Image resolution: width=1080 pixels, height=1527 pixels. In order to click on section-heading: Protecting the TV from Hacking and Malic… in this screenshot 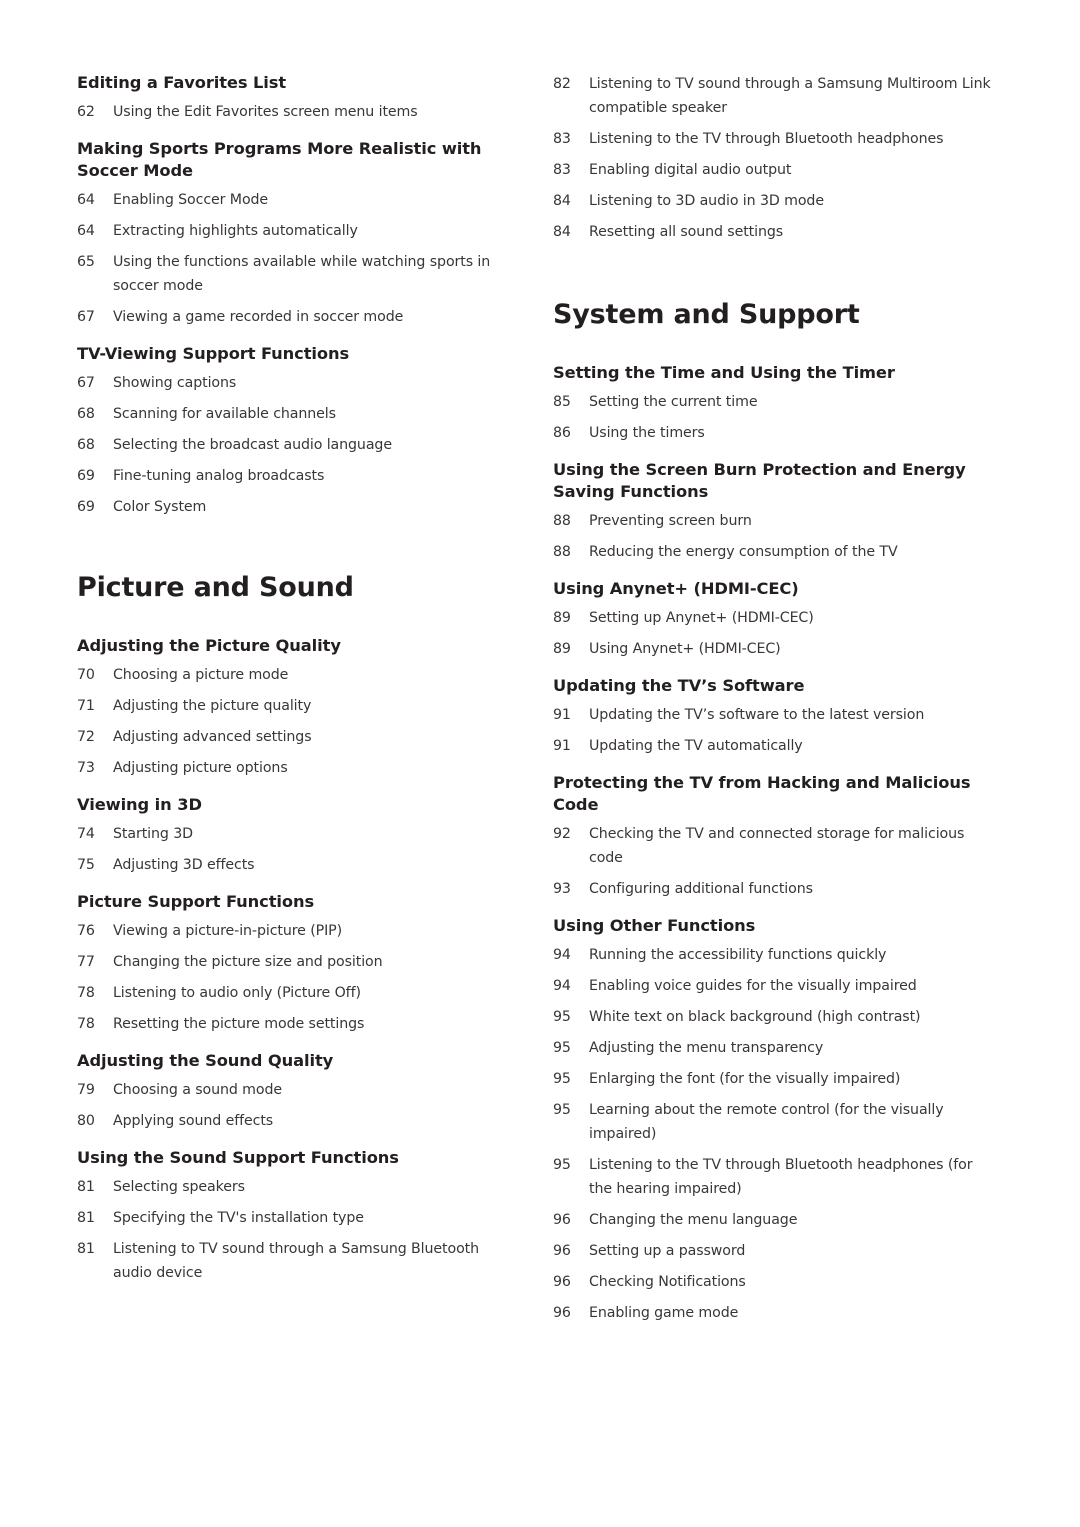, I will do `click(773, 794)`.